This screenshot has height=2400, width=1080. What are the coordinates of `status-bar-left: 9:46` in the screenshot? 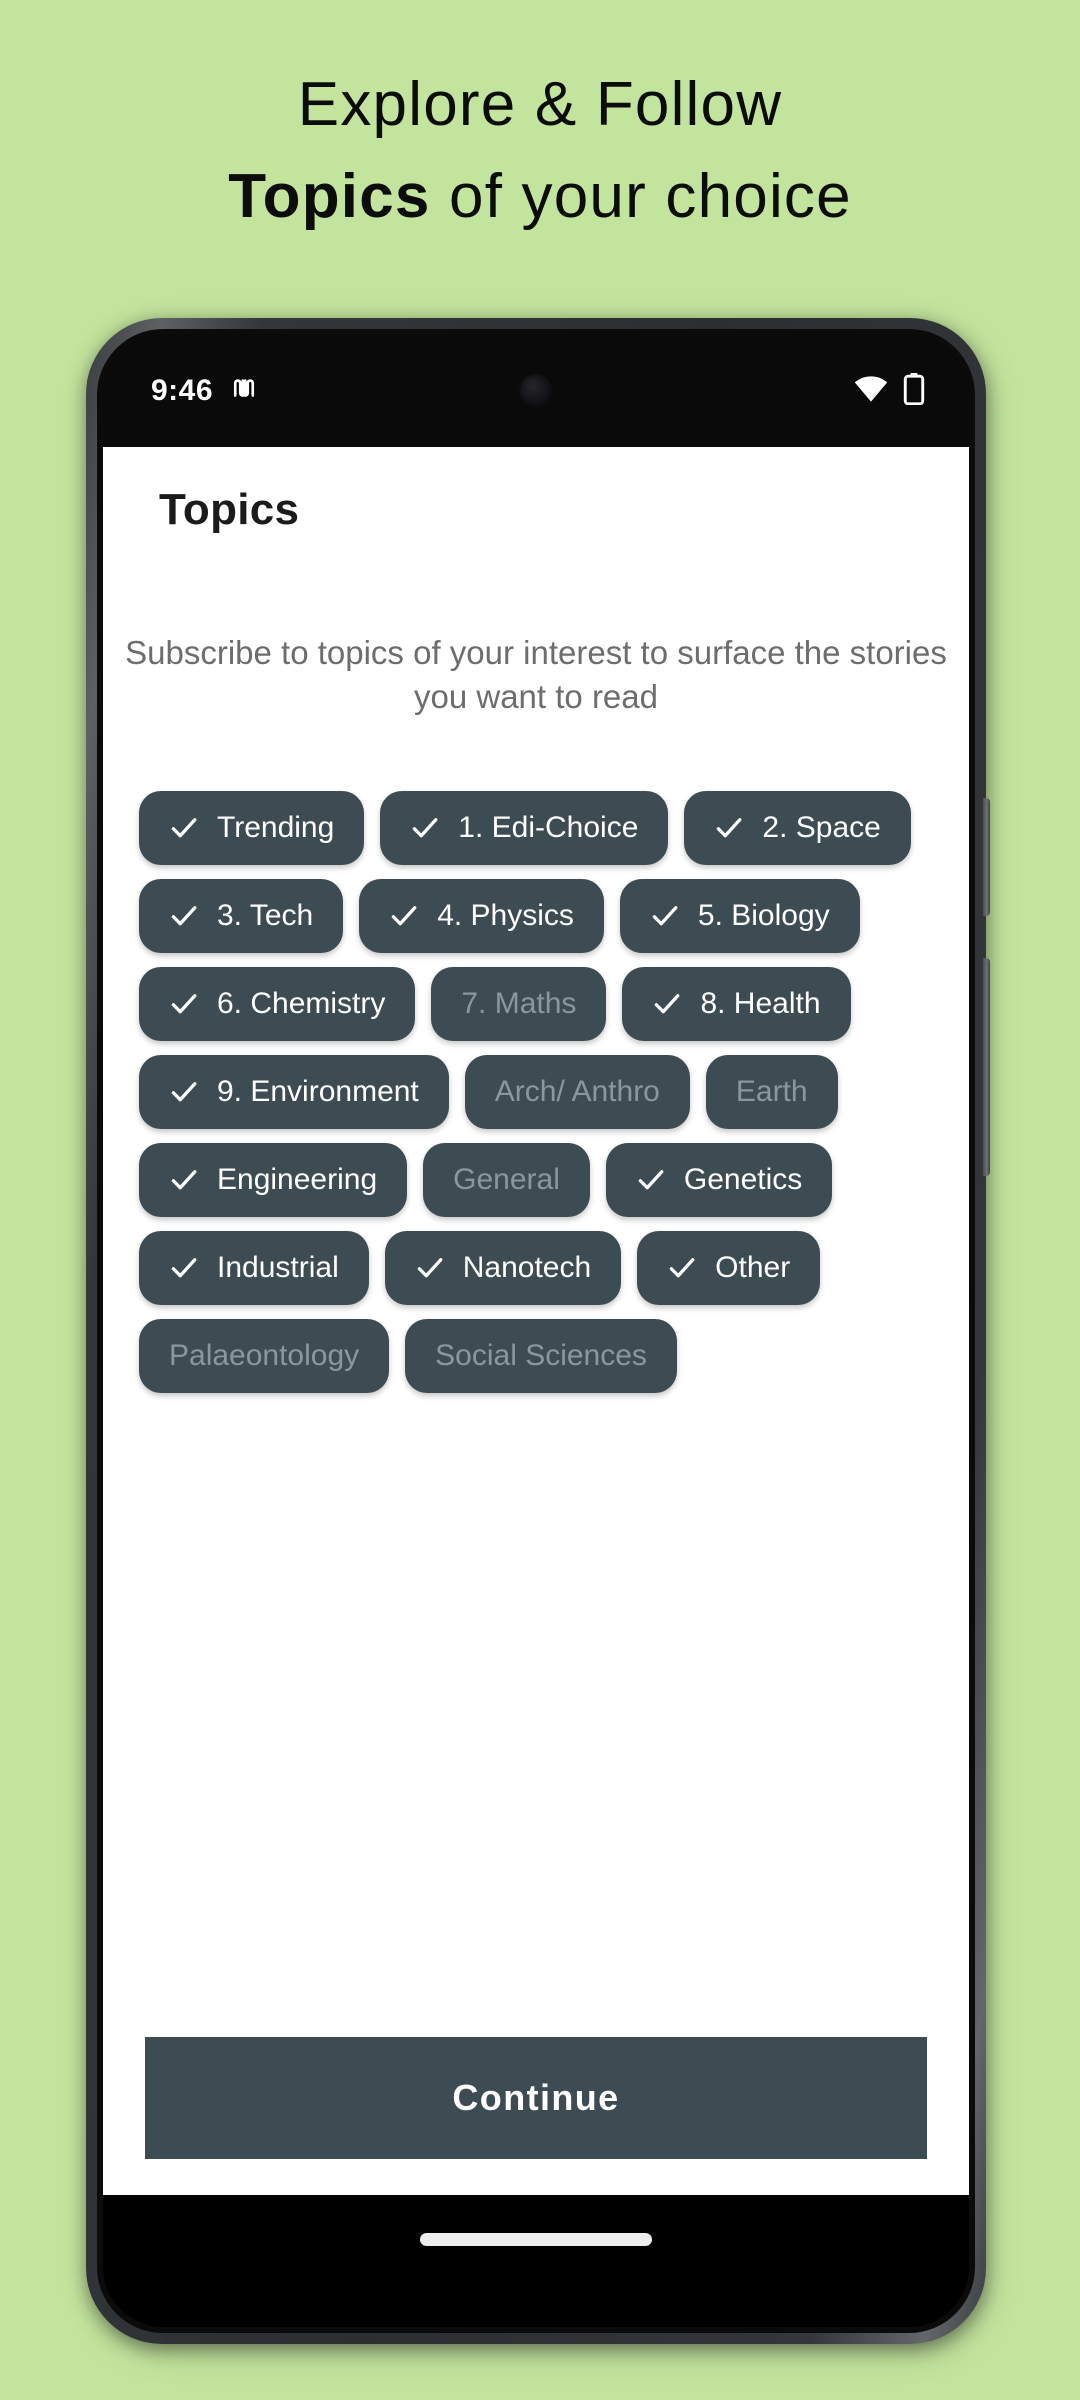 It's located at (205, 391).